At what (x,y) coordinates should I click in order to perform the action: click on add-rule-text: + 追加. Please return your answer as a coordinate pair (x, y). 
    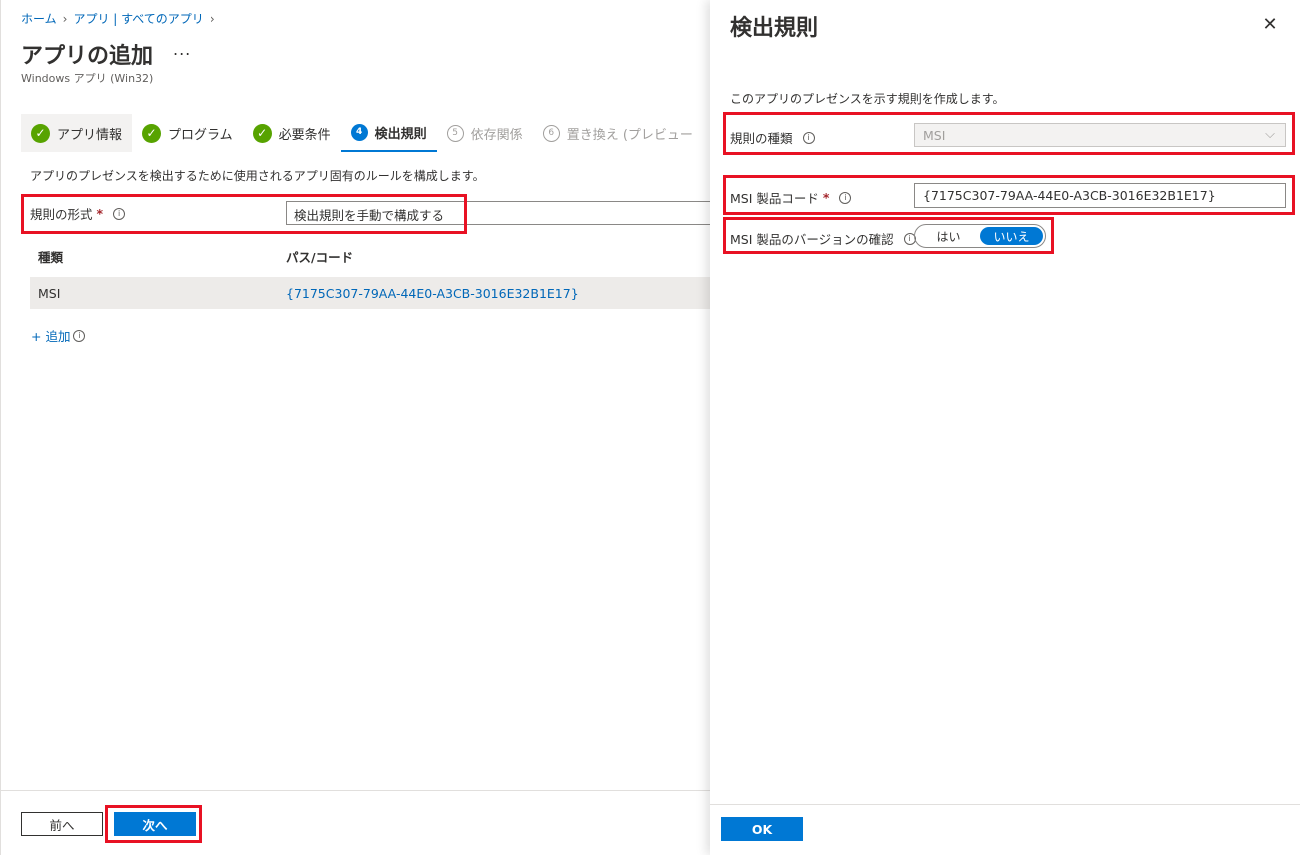
    Looking at the image, I should click on (51, 336).